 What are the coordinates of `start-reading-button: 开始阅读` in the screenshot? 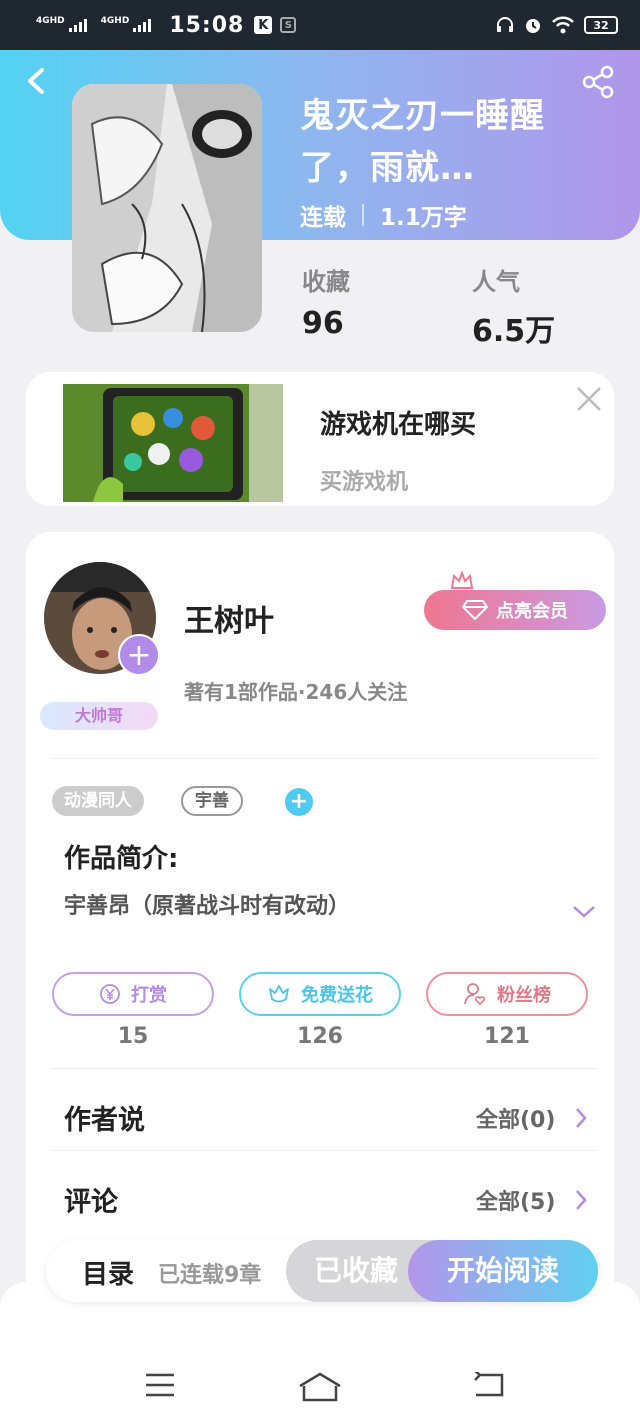 It's located at (503, 1271).